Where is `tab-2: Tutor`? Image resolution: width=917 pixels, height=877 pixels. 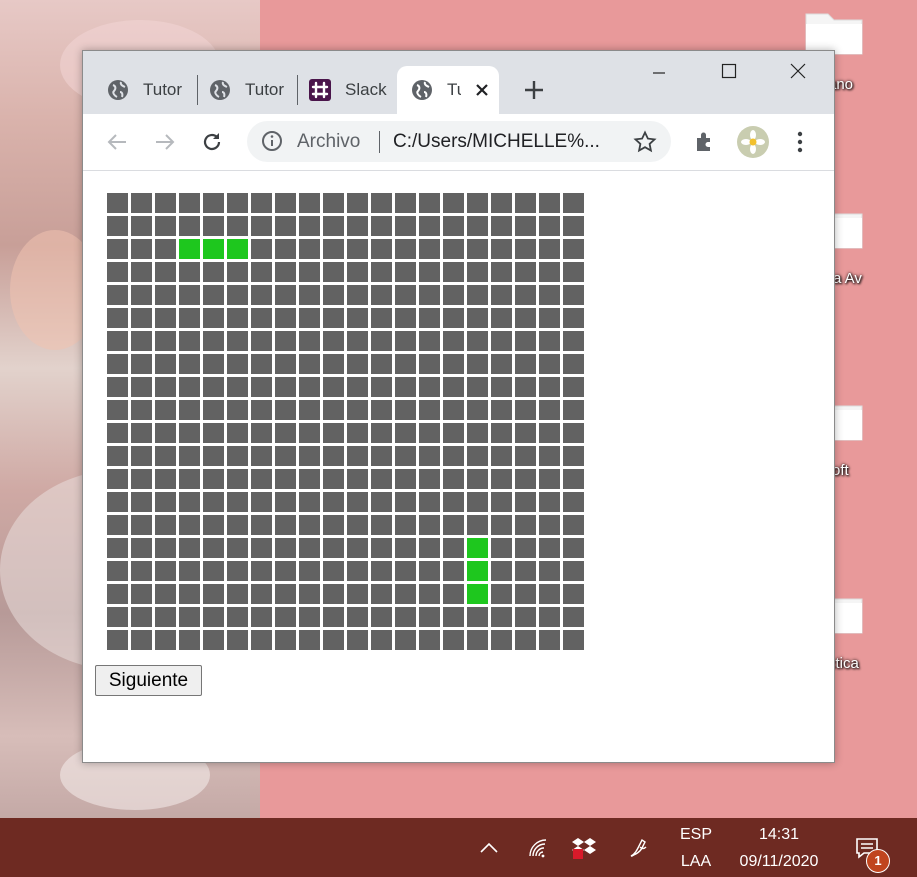 tab-2: Tutor is located at coordinates (241, 90).